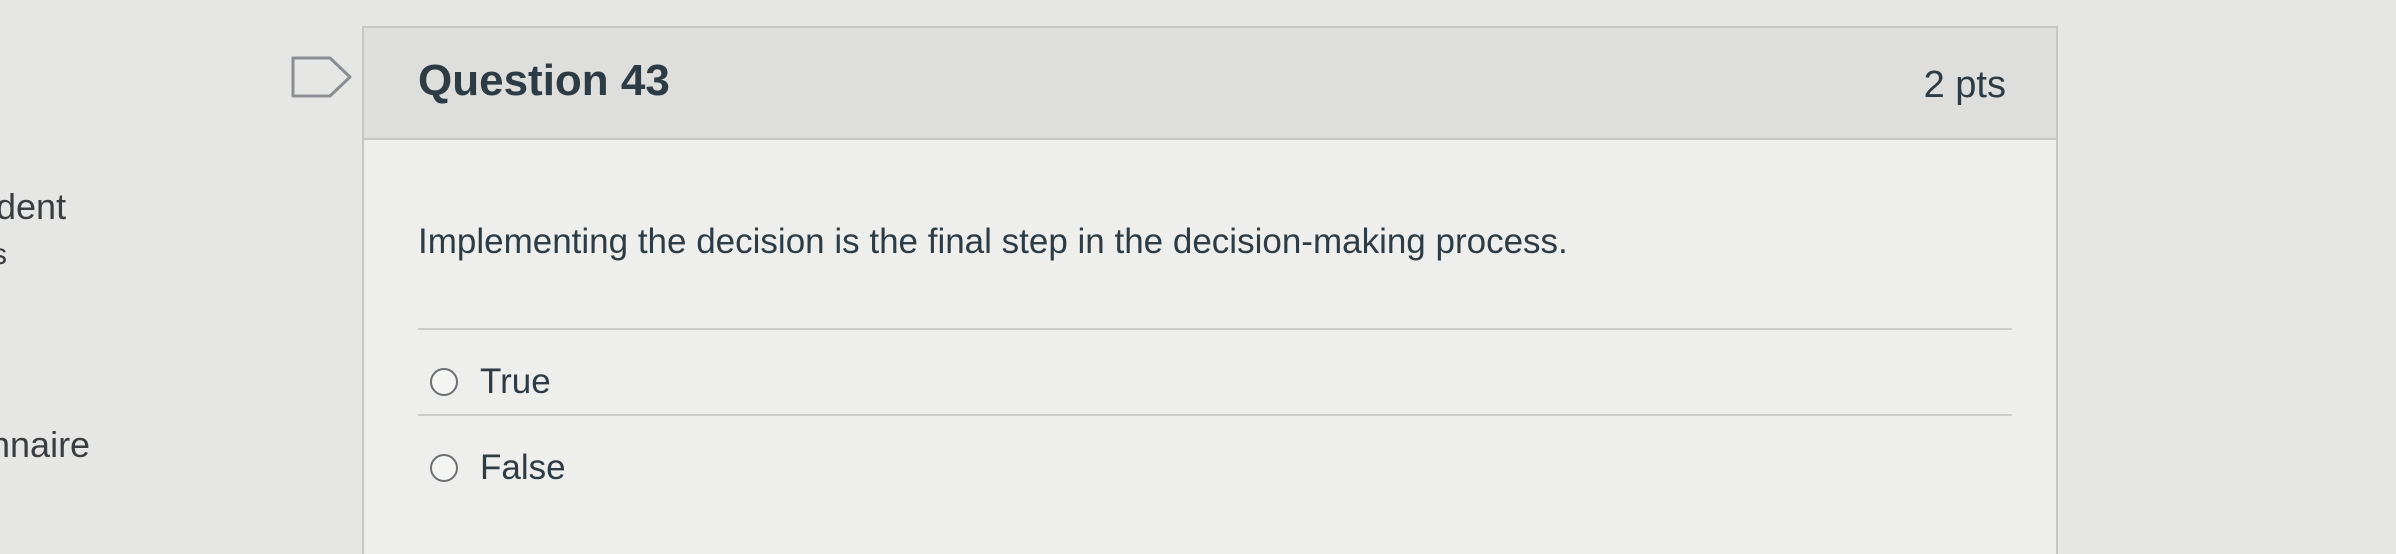  Describe the element at coordinates (45, 445) in the screenshot. I see `sidebar-fragment-3: nnaire` at that location.